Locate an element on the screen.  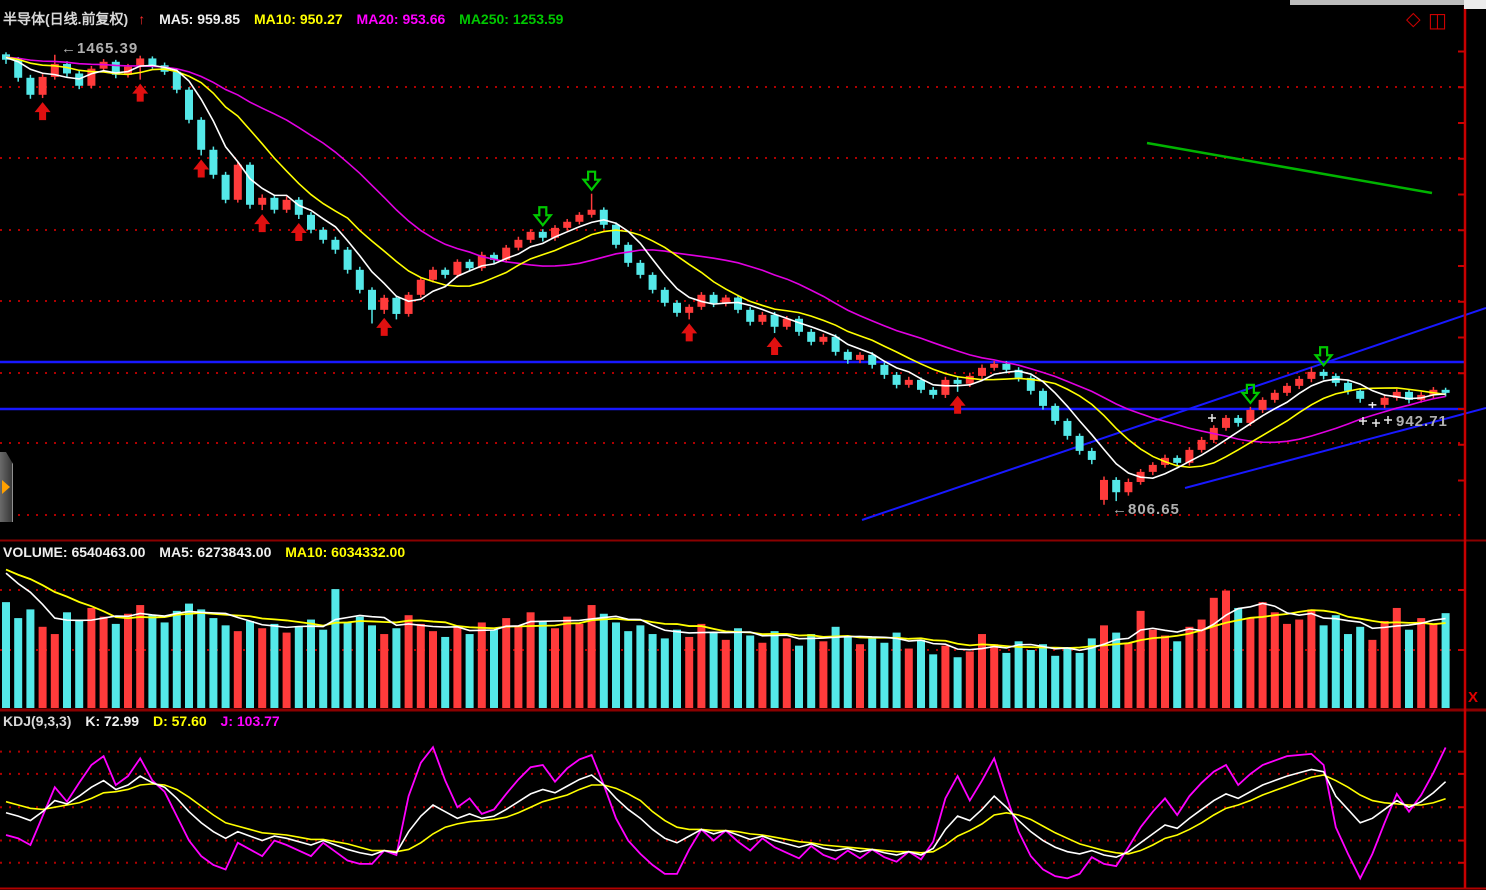
window-top-strip is located at coordinates (1388, 2).